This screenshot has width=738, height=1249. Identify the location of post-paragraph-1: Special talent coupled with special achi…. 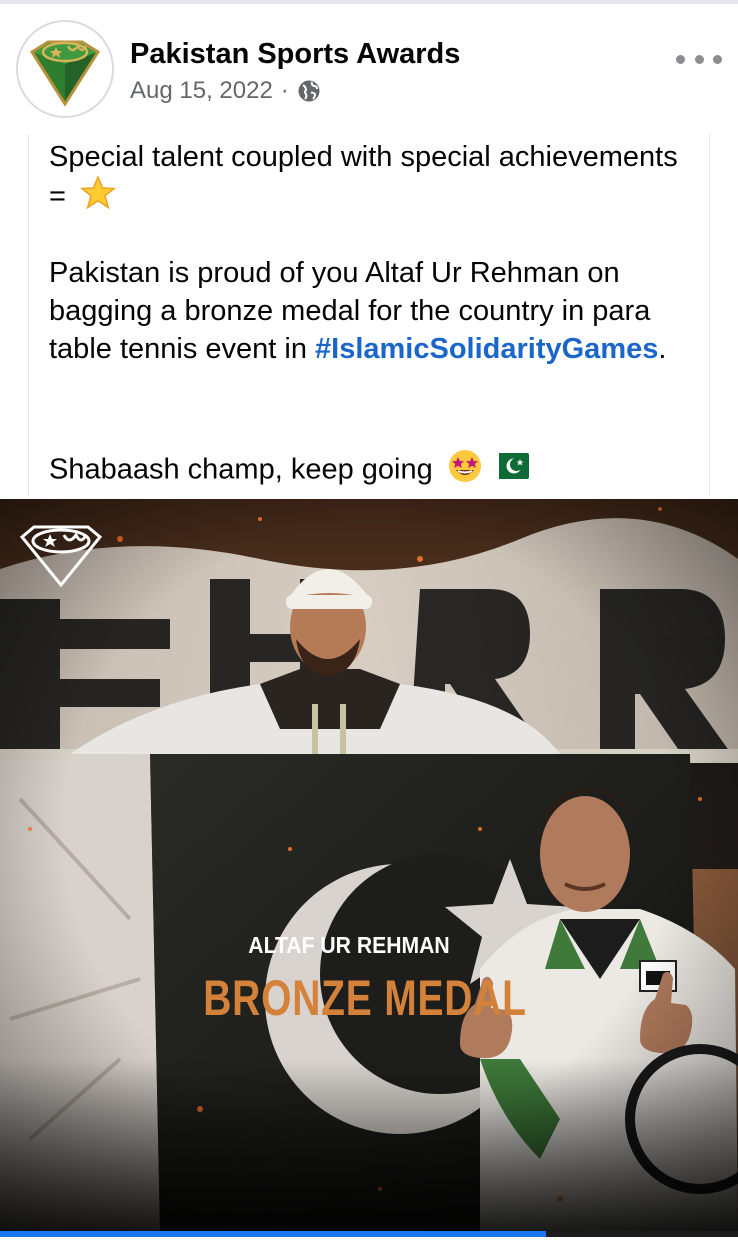
(374, 179).